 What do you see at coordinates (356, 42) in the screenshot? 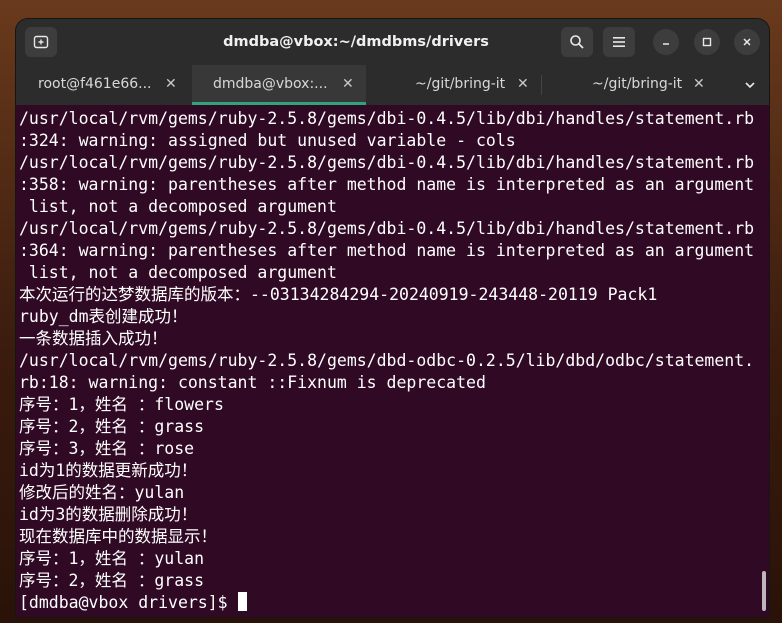
I see `window-title: dmdba@vbox:~/dmdbms/drivers` at bounding box center [356, 42].